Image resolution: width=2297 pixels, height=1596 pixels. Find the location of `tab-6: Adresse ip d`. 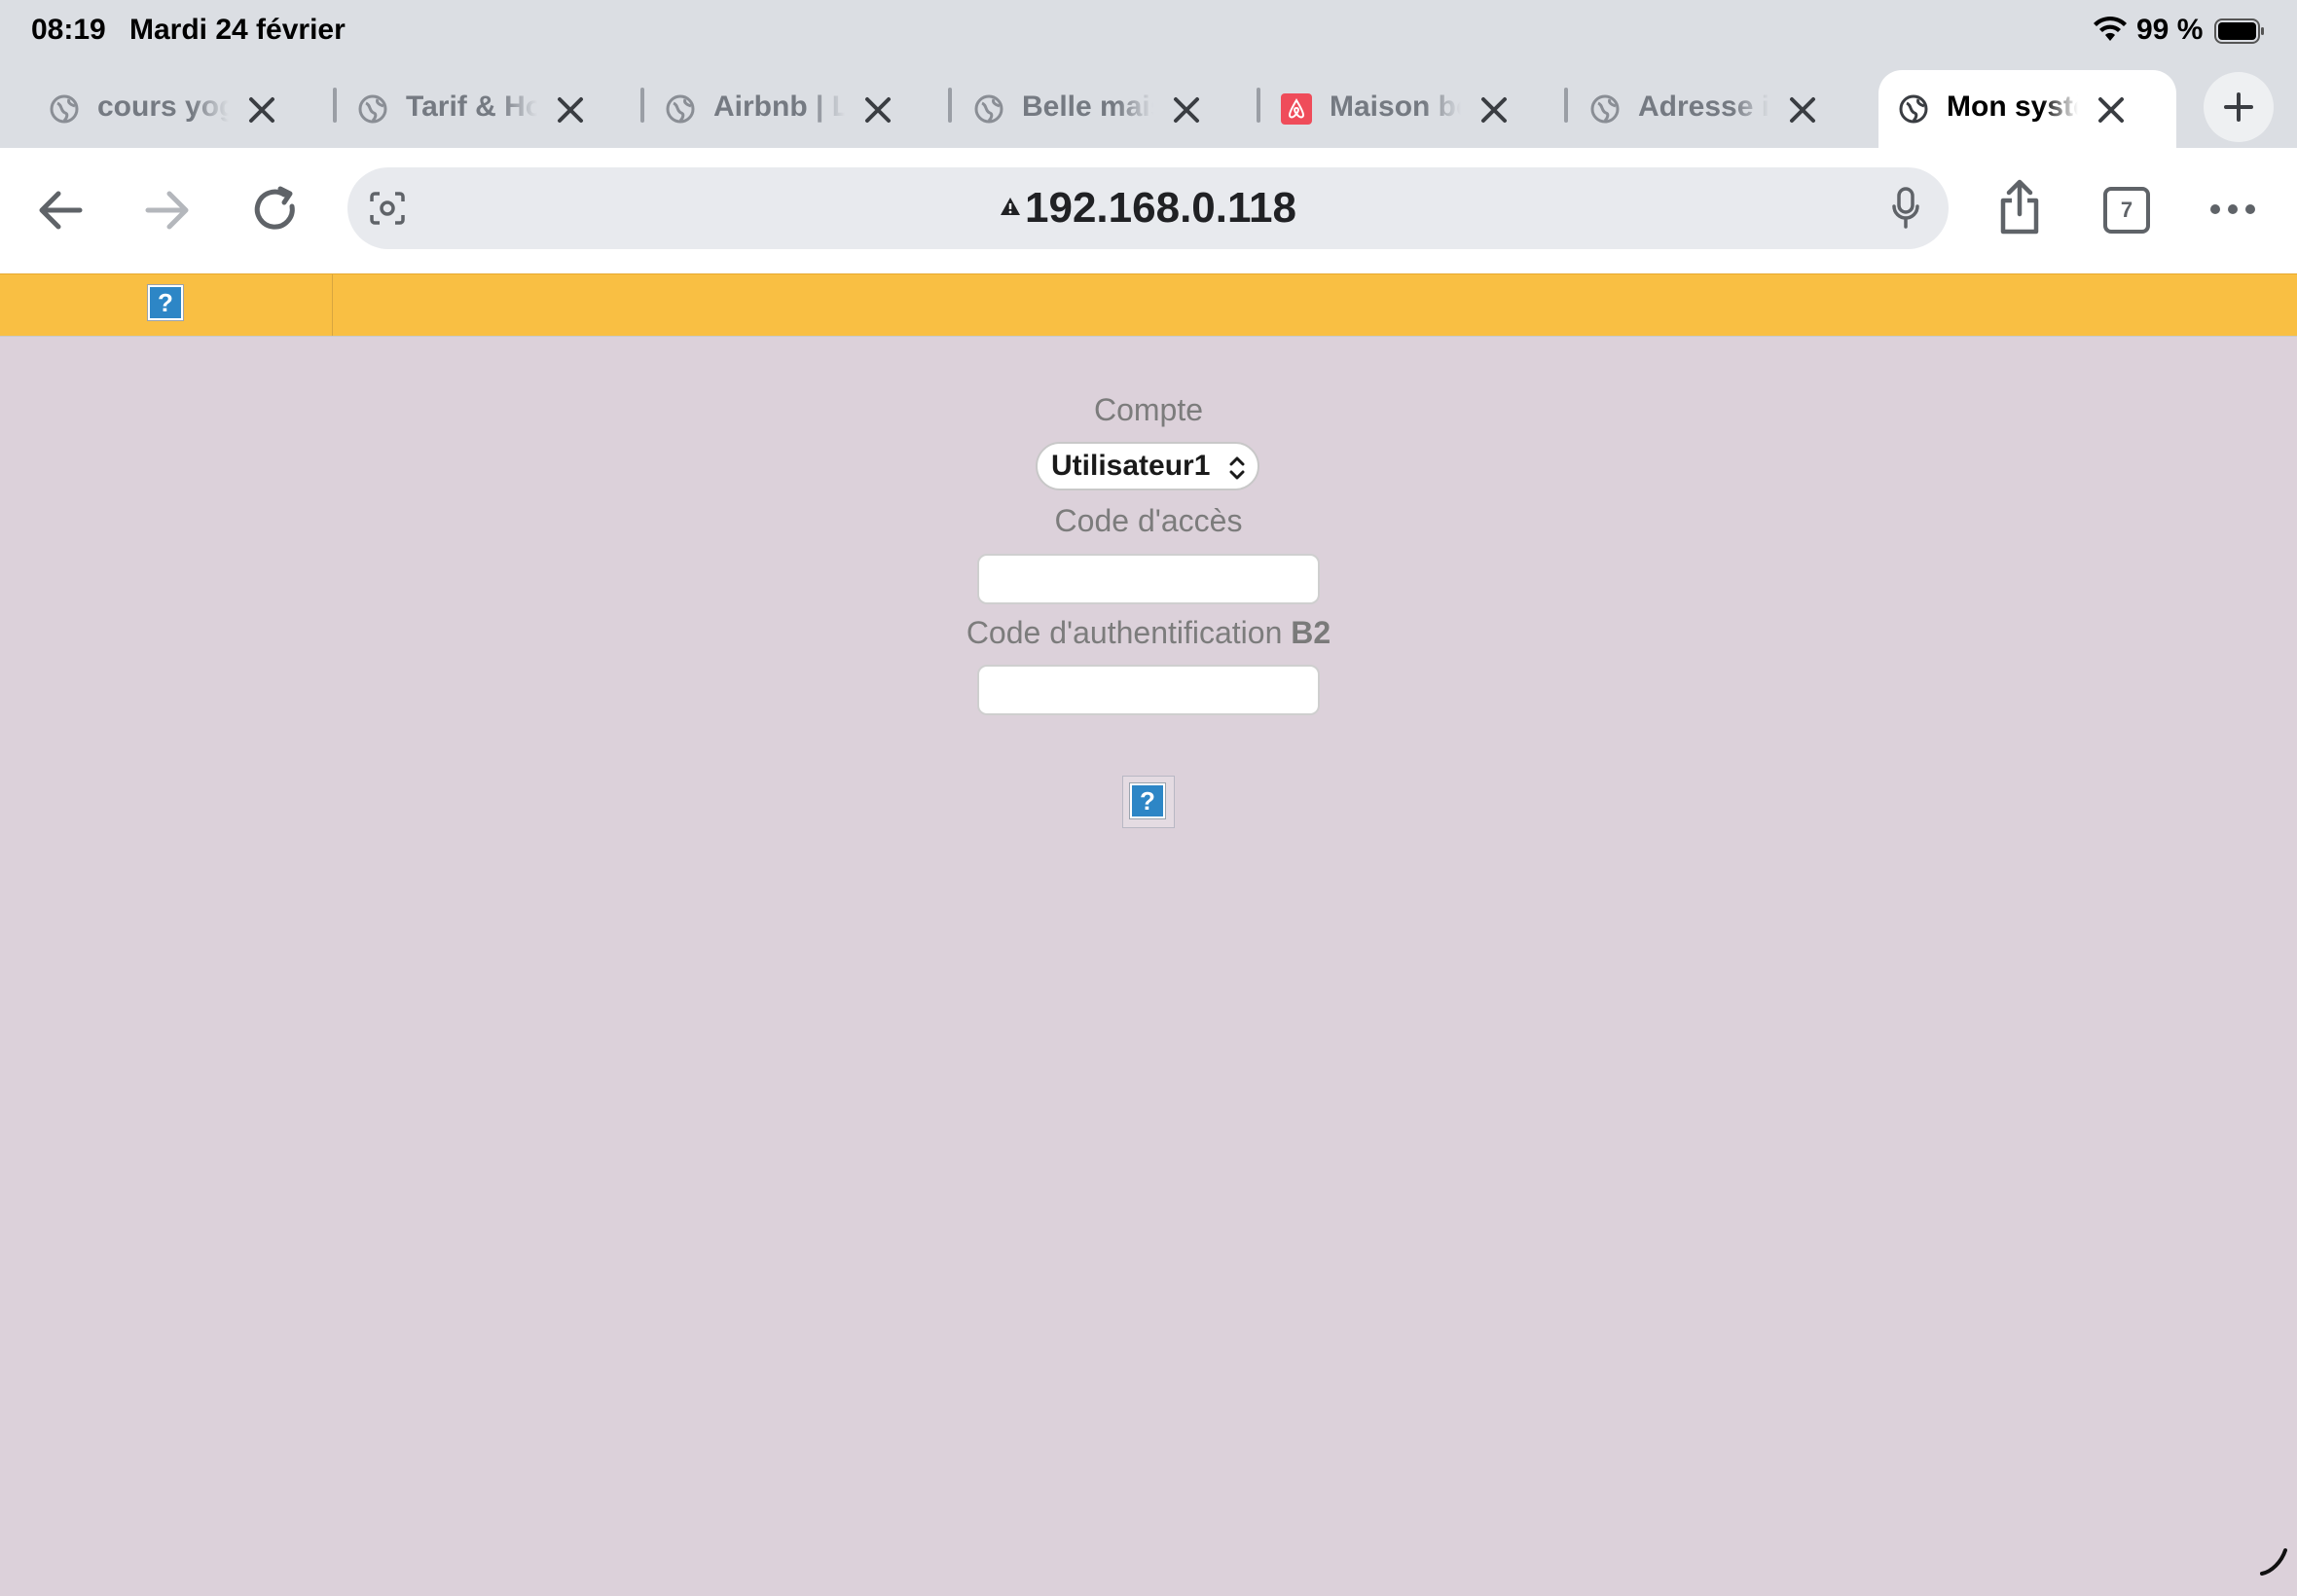

tab-6: Adresse ip d is located at coordinates (1716, 109).